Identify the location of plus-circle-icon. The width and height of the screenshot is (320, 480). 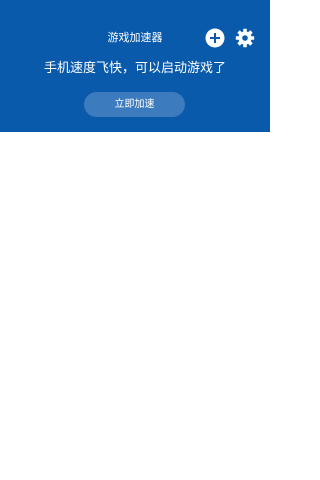
(215, 38).